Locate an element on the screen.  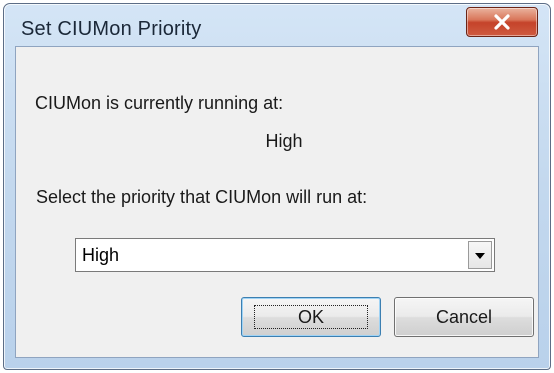
ok-button-label: OK is located at coordinates (310, 316).